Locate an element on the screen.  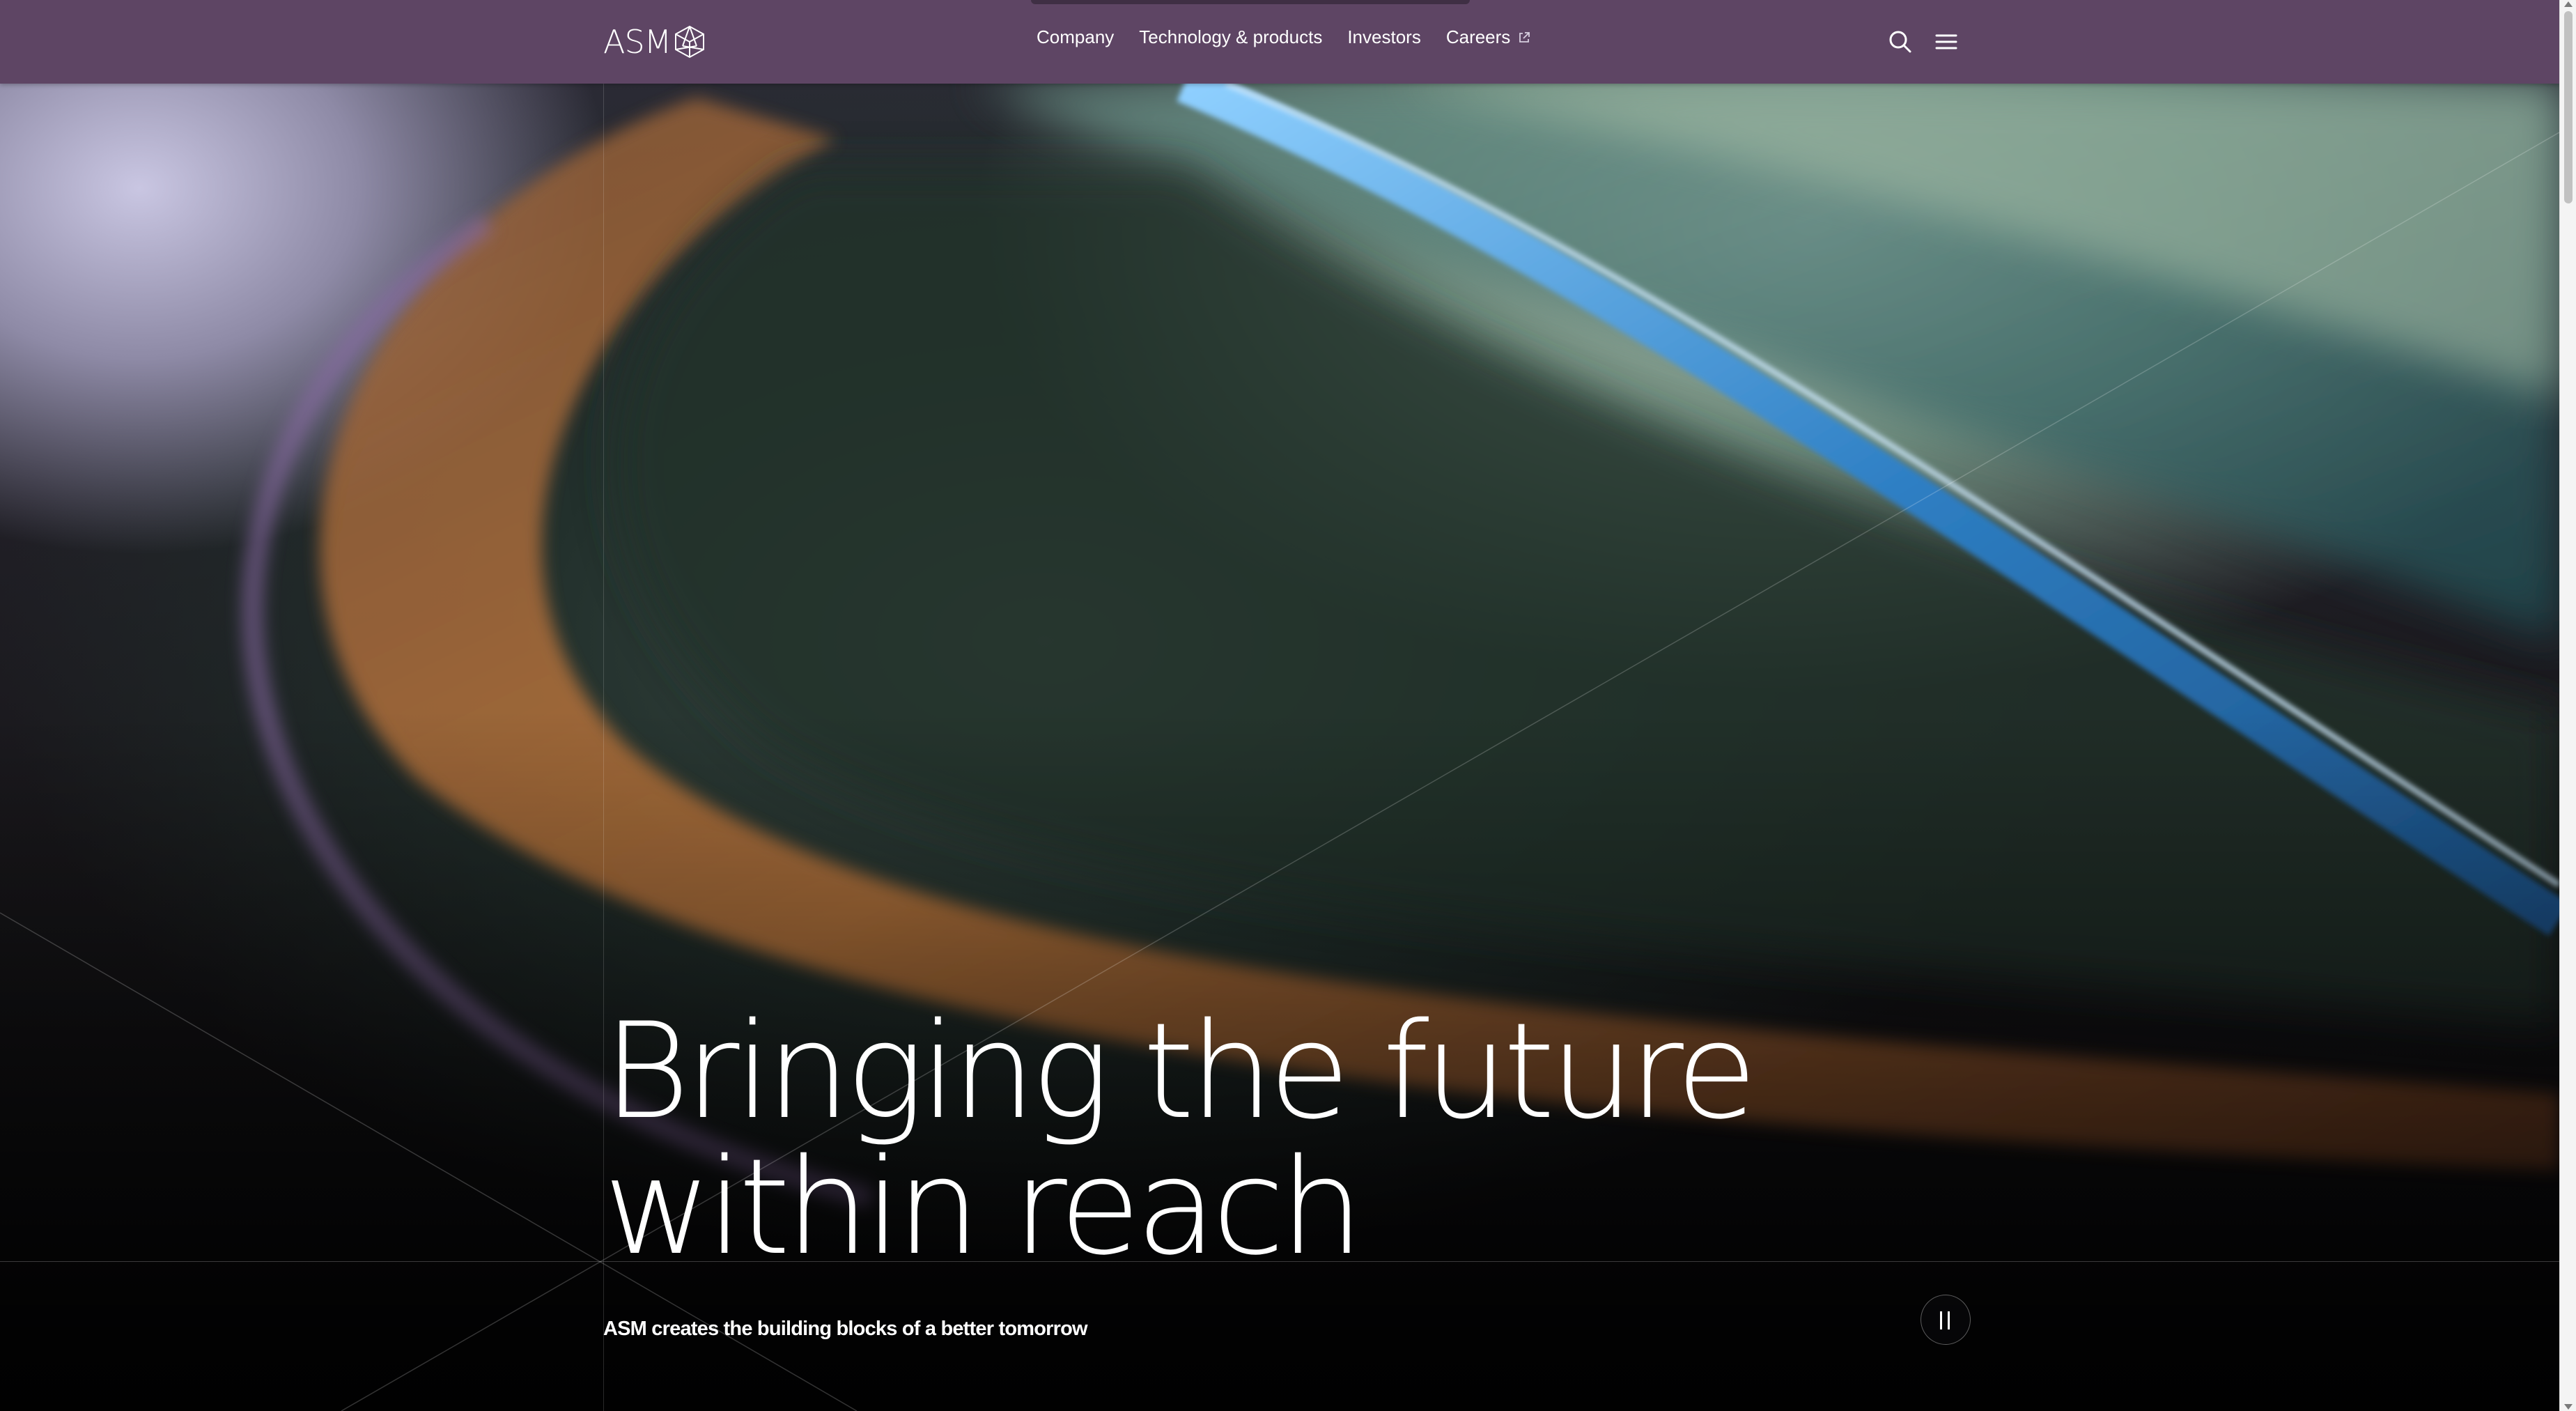
pause-icon-bar is located at coordinates (1949, 1320).